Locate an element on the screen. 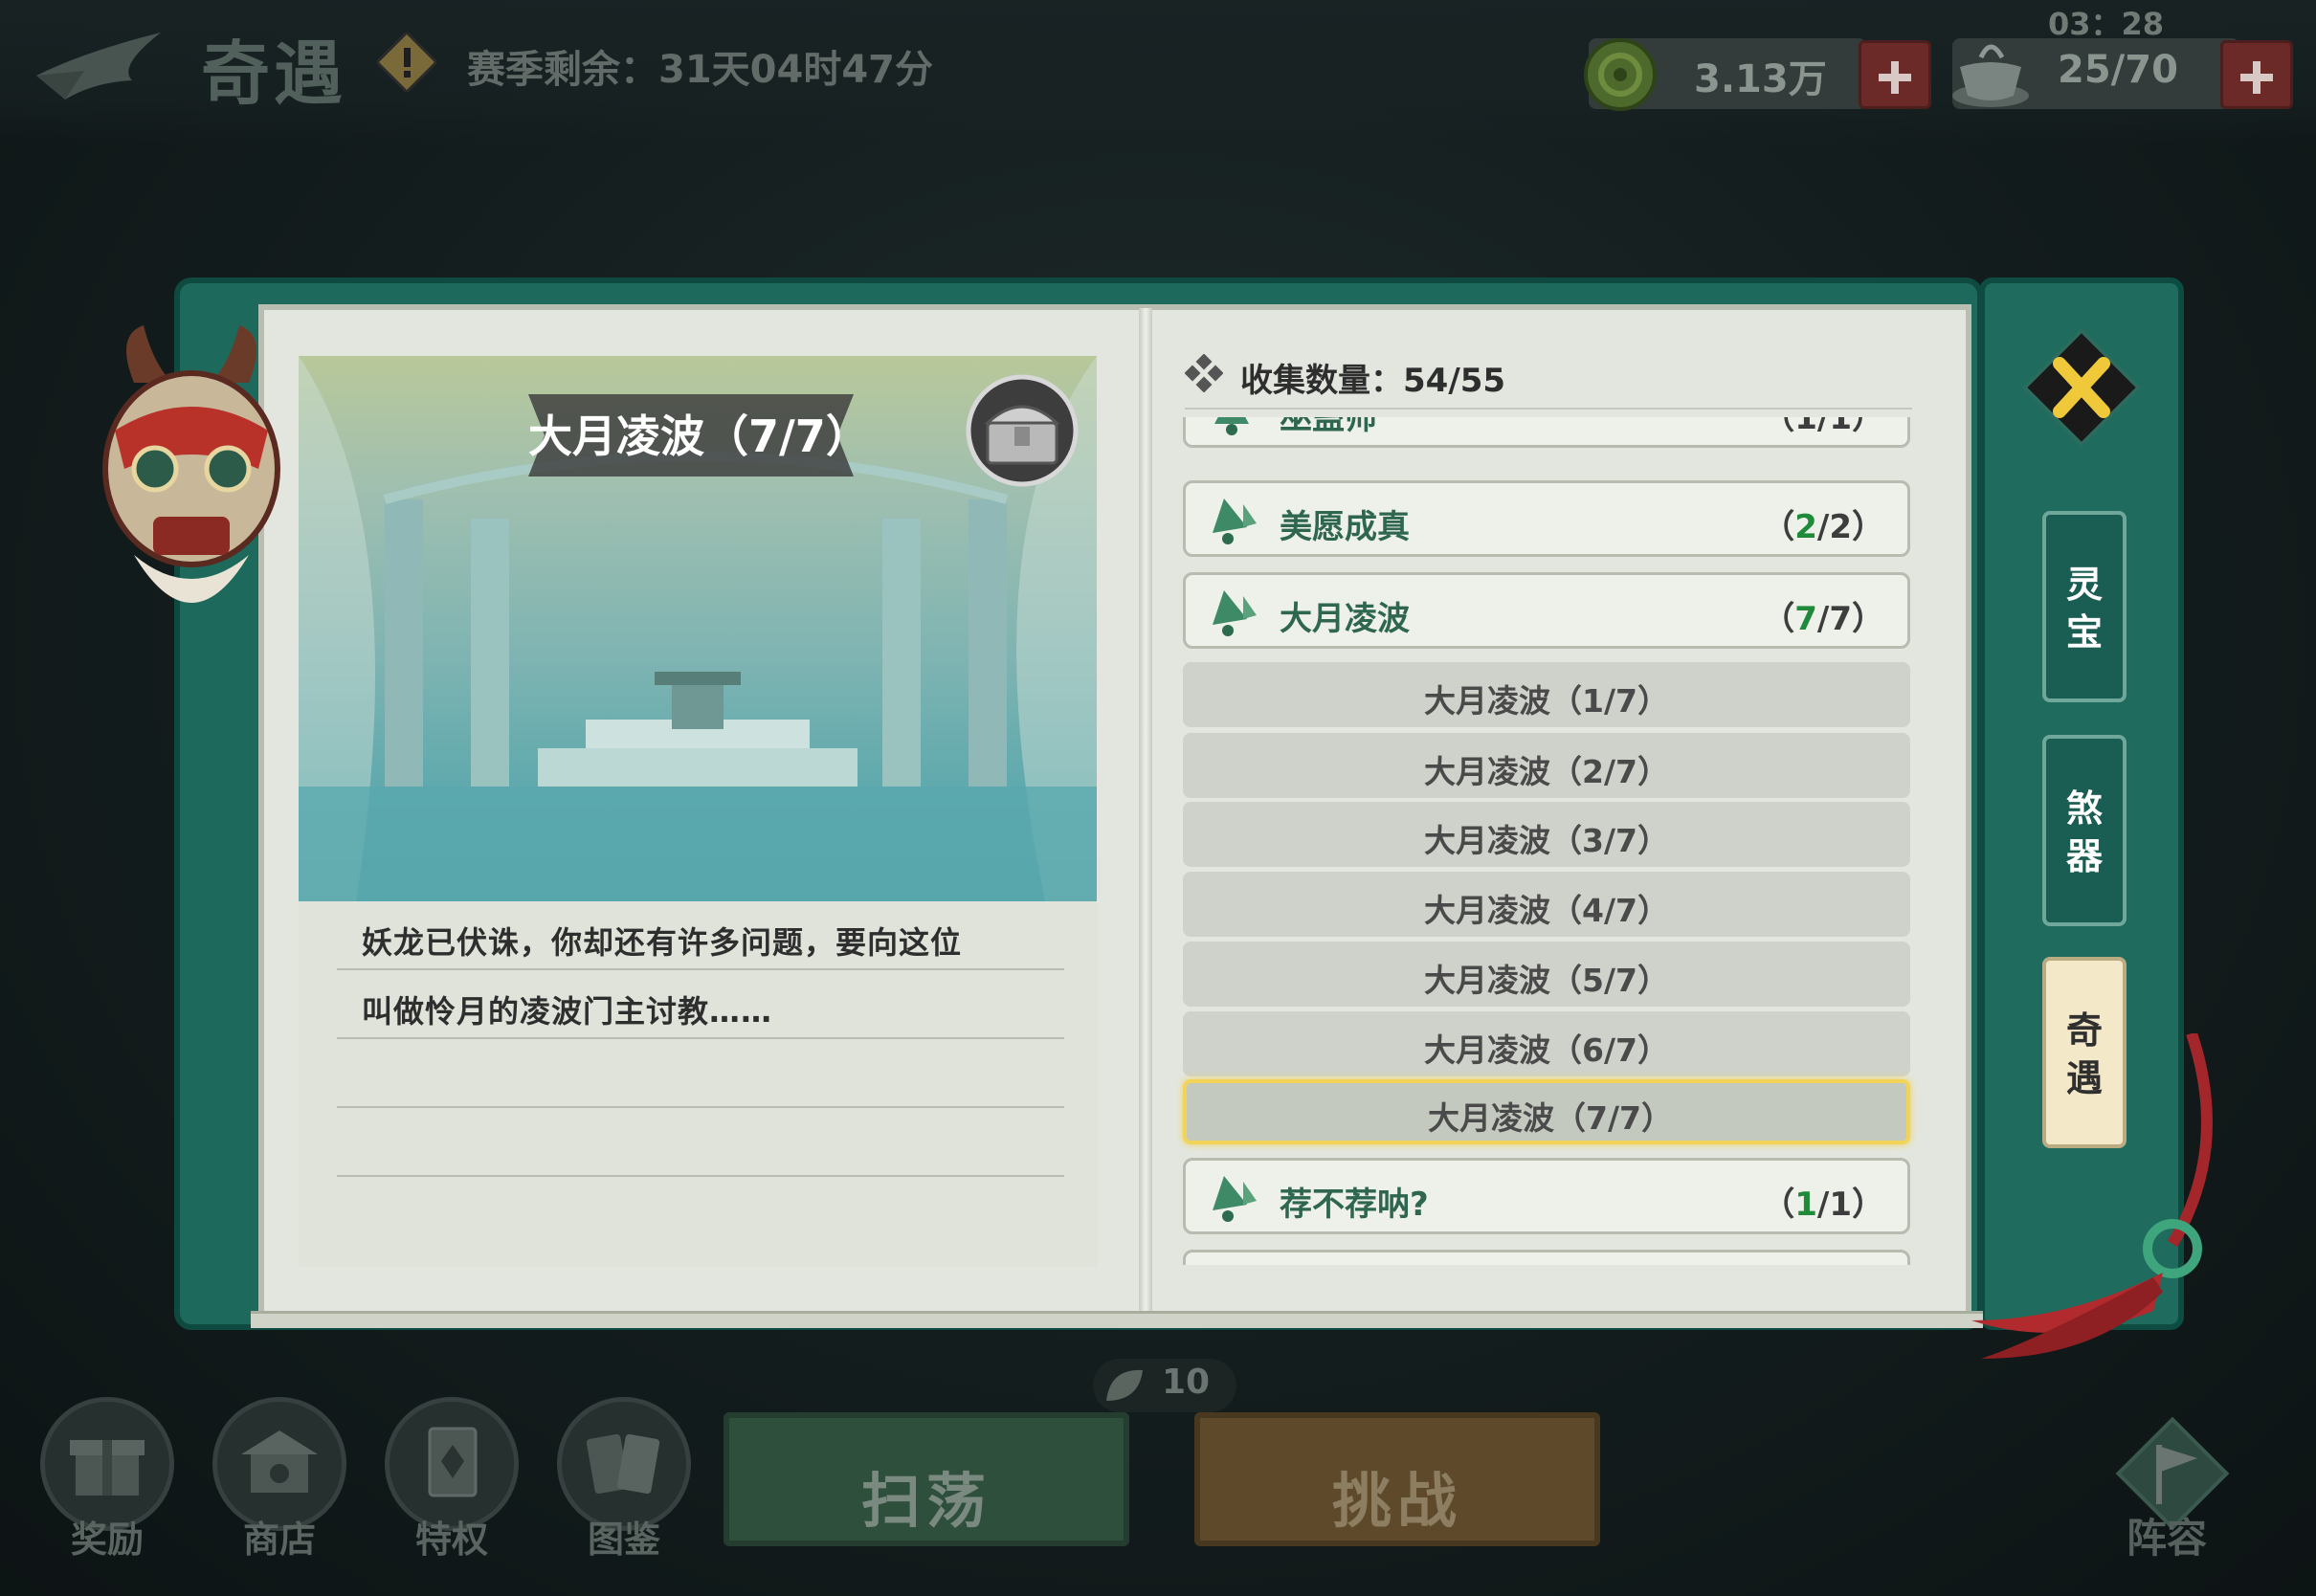 The height and width of the screenshot is (1596, 2316). sub-item: 大月凌波（3/7） is located at coordinates (1546, 835).